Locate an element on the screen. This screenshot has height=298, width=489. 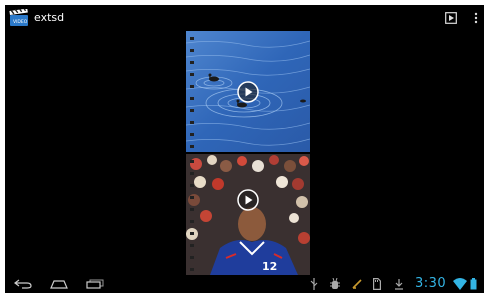
overflow-menu-icon is located at coordinates (476, 18).